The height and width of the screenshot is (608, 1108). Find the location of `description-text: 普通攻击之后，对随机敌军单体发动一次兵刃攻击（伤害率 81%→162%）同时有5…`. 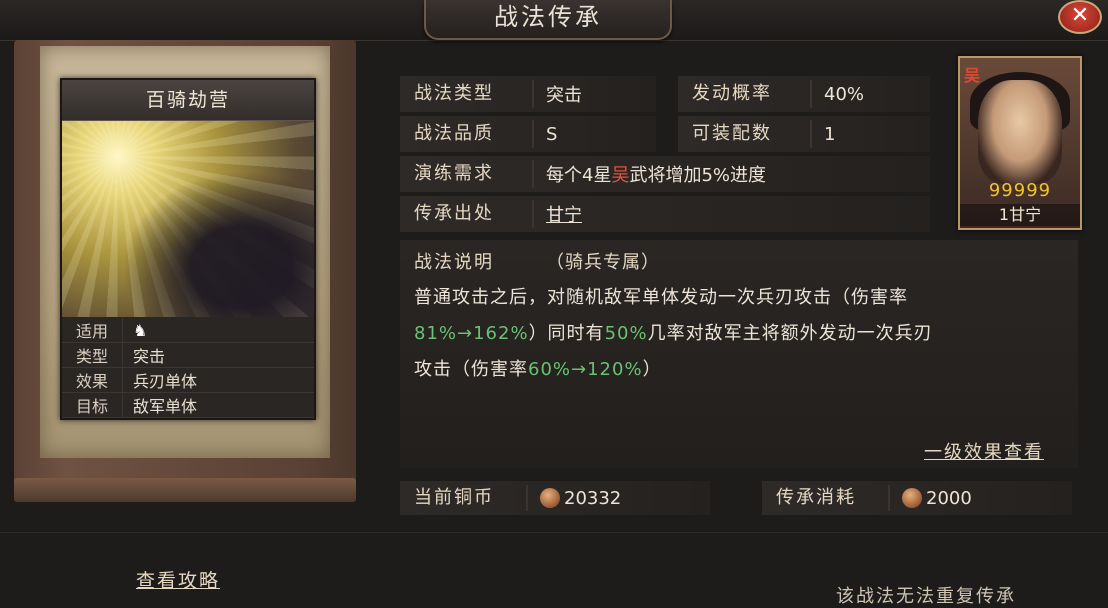

description-text: 普通攻击之后，对随机敌军单体发动一次兵刃攻击（伤害率 81%→162%）同时有5… is located at coordinates (673, 333).